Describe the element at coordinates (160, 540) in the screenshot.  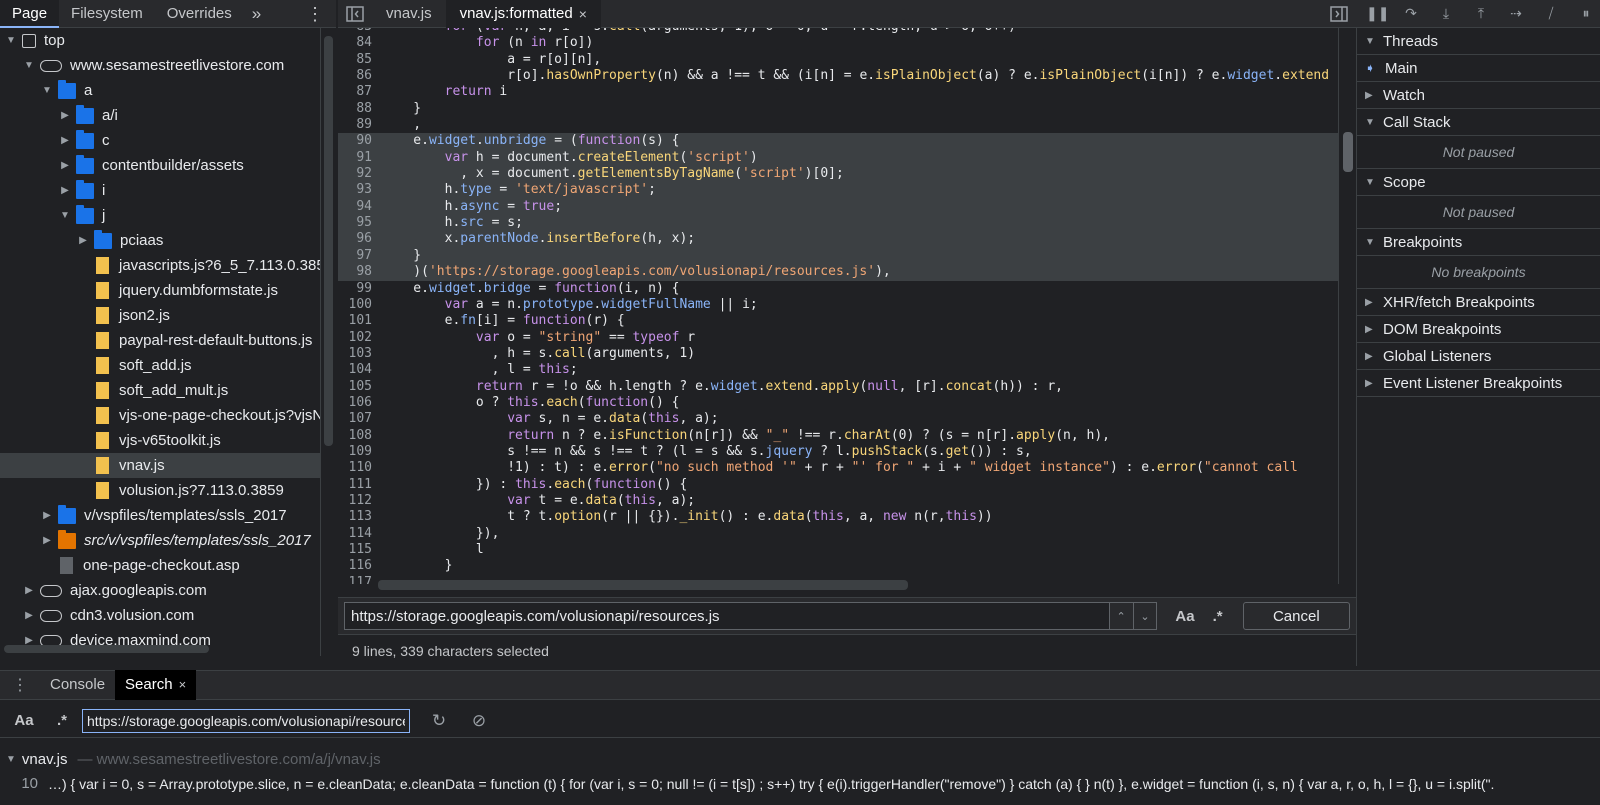
I see `tree-item: ▶ src/v/vspfiles/templates/ssls_2017` at that location.